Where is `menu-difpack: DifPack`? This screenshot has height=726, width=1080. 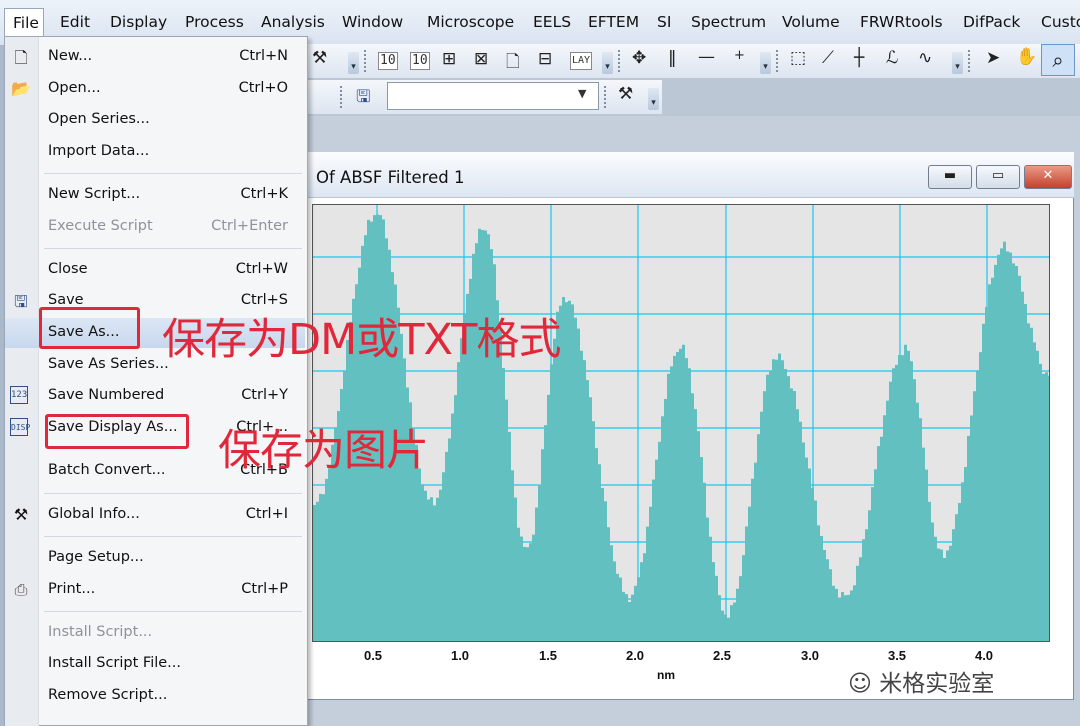
menu-difpack: DifPack is located at coordinates (991, 22).